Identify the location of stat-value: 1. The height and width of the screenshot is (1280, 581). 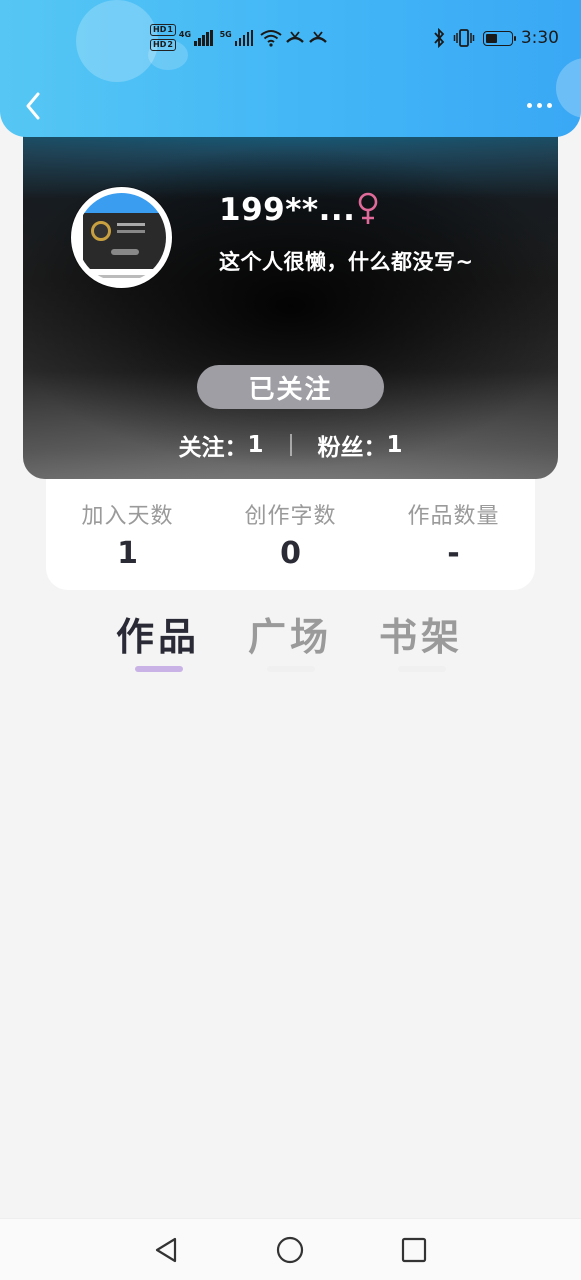
(127, 553).